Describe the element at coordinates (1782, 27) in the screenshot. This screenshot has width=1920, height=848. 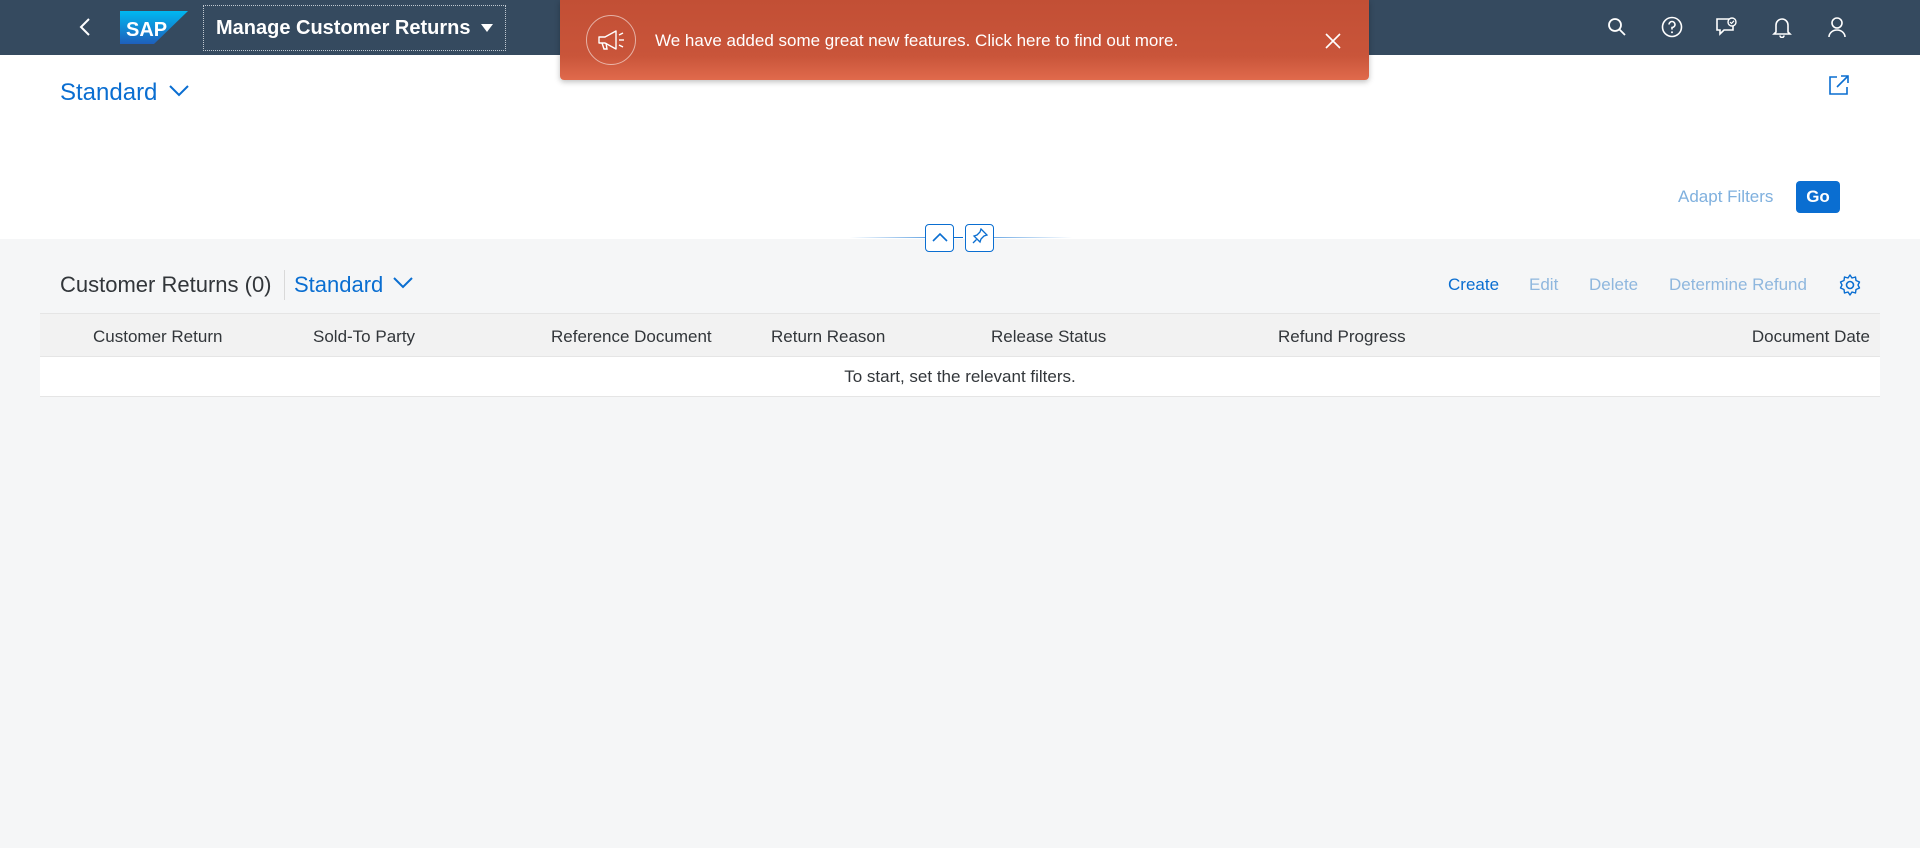
I see `notifications-icon` at that location.